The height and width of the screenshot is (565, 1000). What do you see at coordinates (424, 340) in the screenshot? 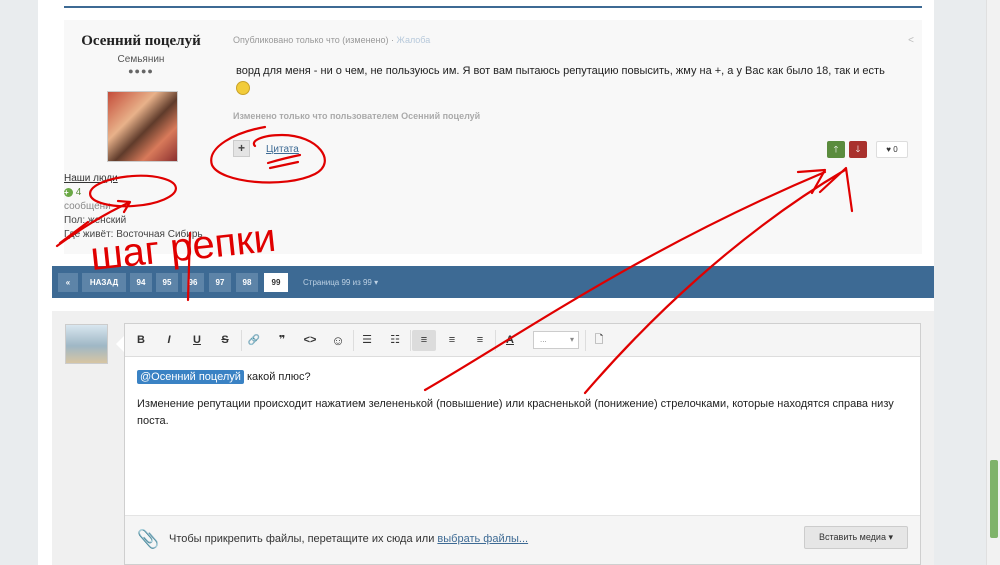
I see `align-left-icon: ≡` at bounding box center [424, 340].